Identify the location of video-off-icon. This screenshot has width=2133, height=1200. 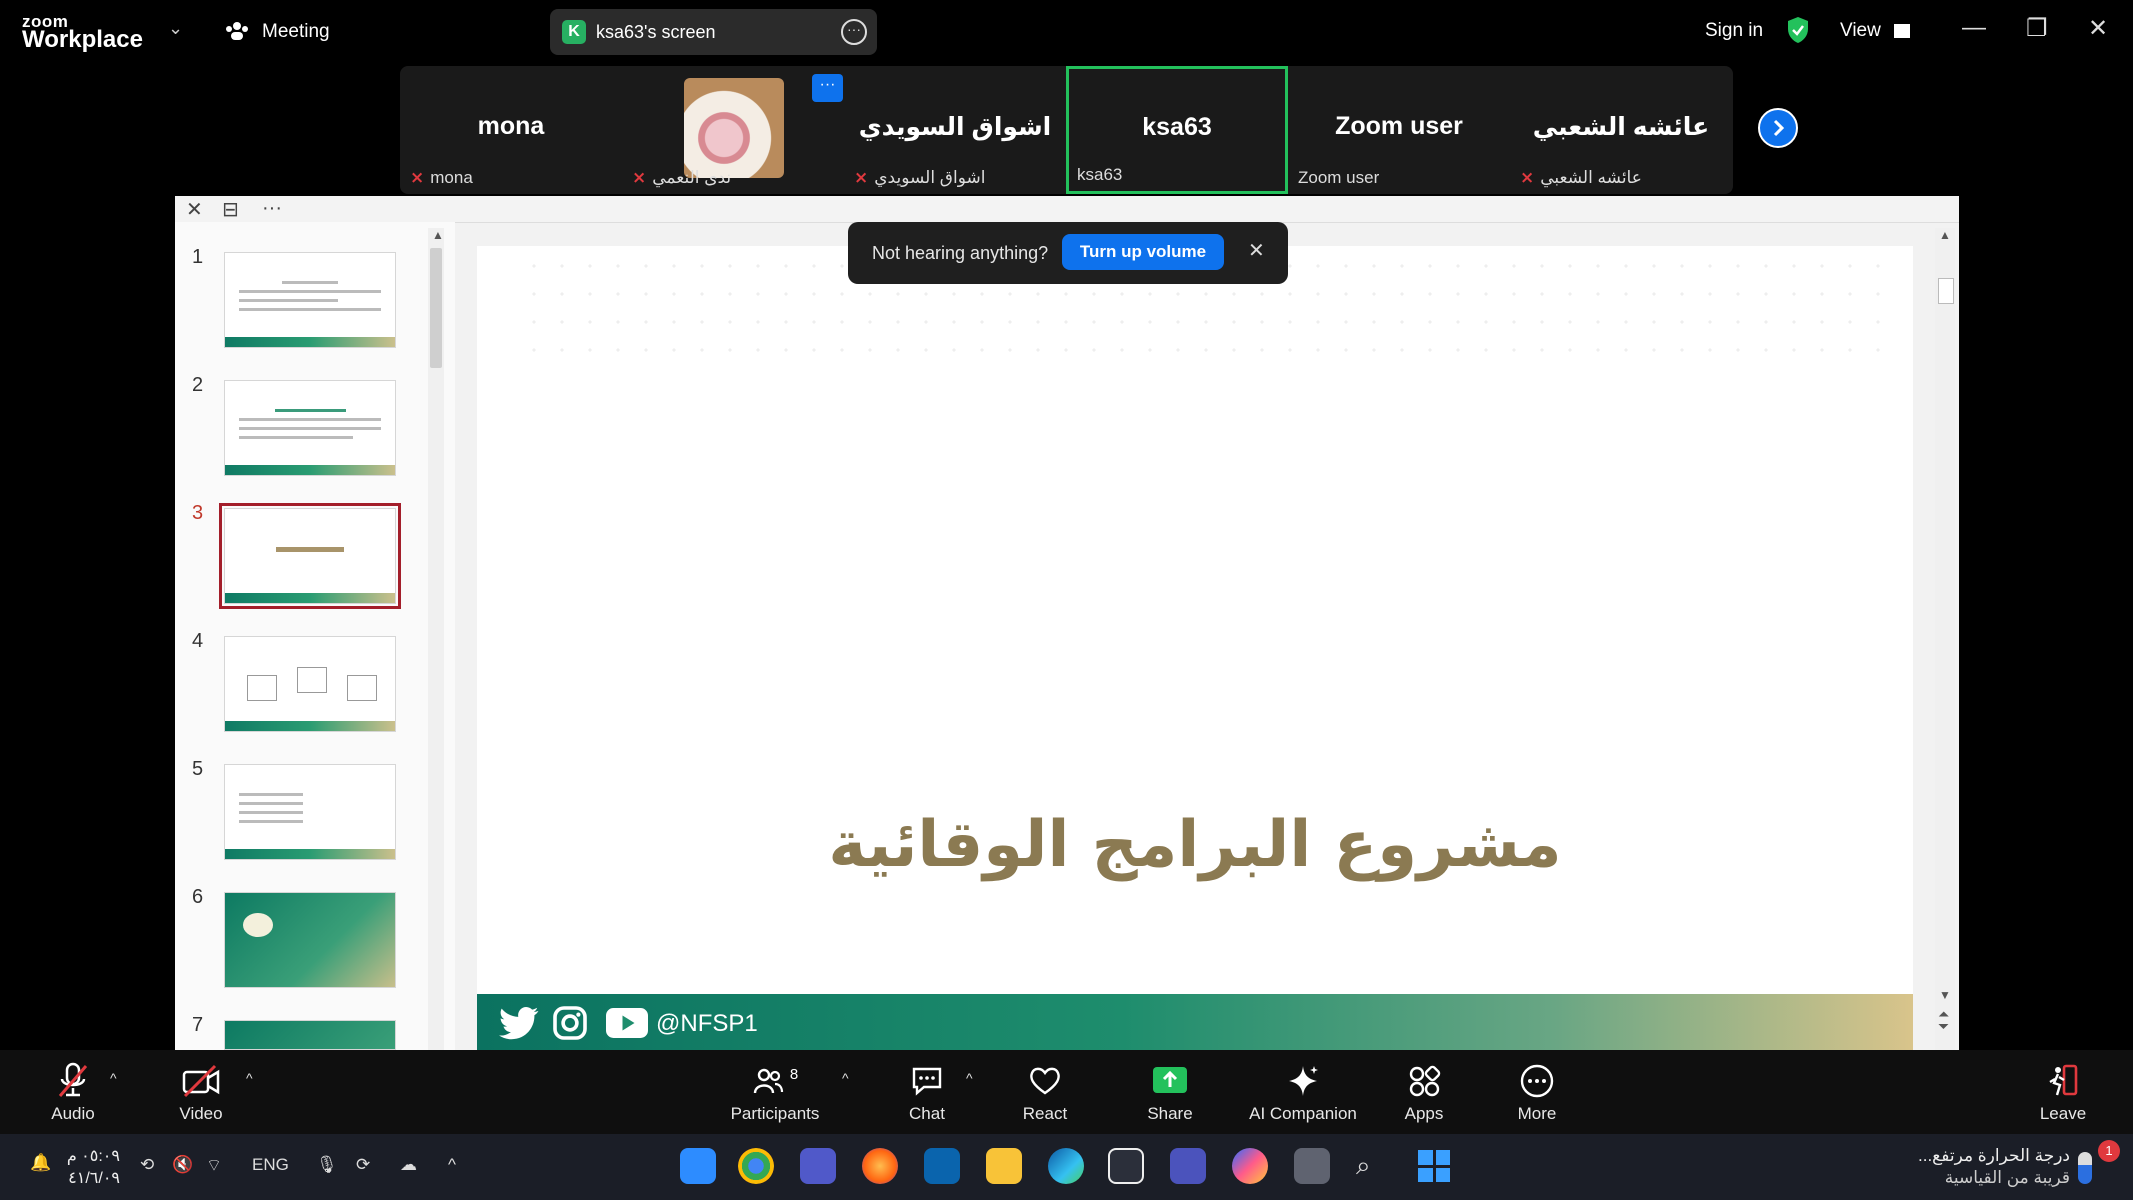
(201, 1081).